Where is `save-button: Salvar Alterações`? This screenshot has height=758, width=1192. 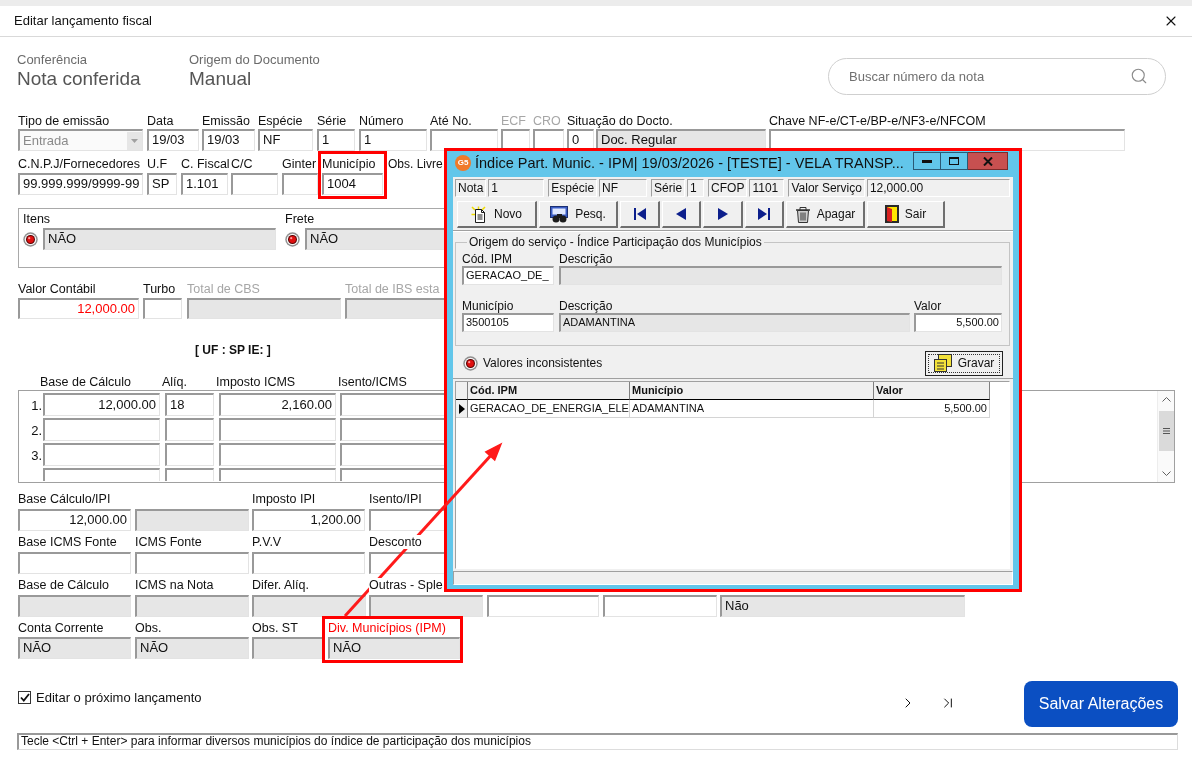 save-button: Salvar Alterações is located at coordinates (1101, 704).